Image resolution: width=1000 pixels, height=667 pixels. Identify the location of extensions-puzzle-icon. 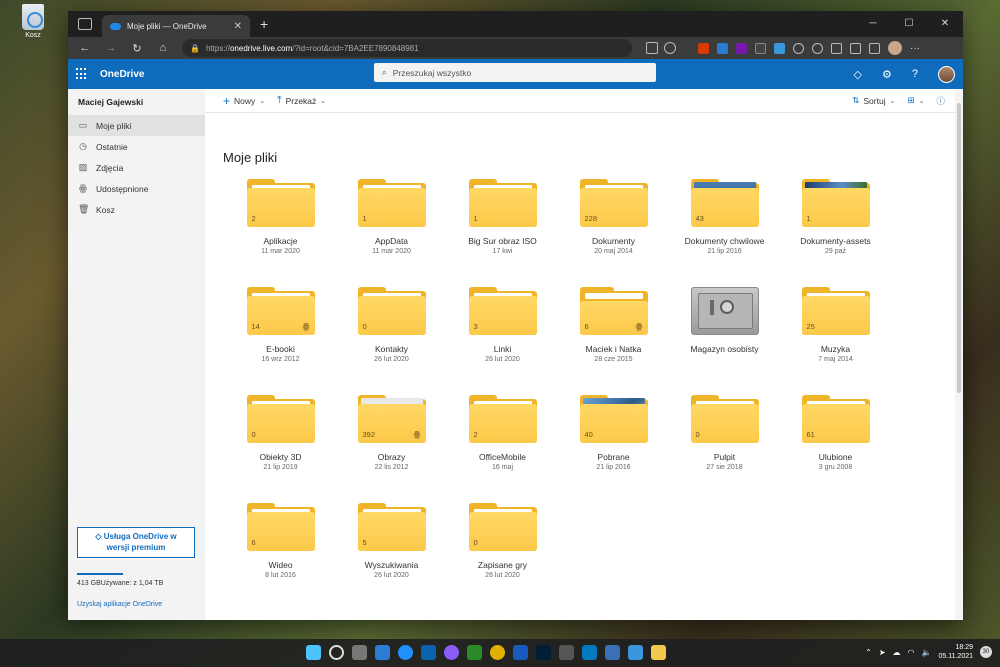
(798, 48).